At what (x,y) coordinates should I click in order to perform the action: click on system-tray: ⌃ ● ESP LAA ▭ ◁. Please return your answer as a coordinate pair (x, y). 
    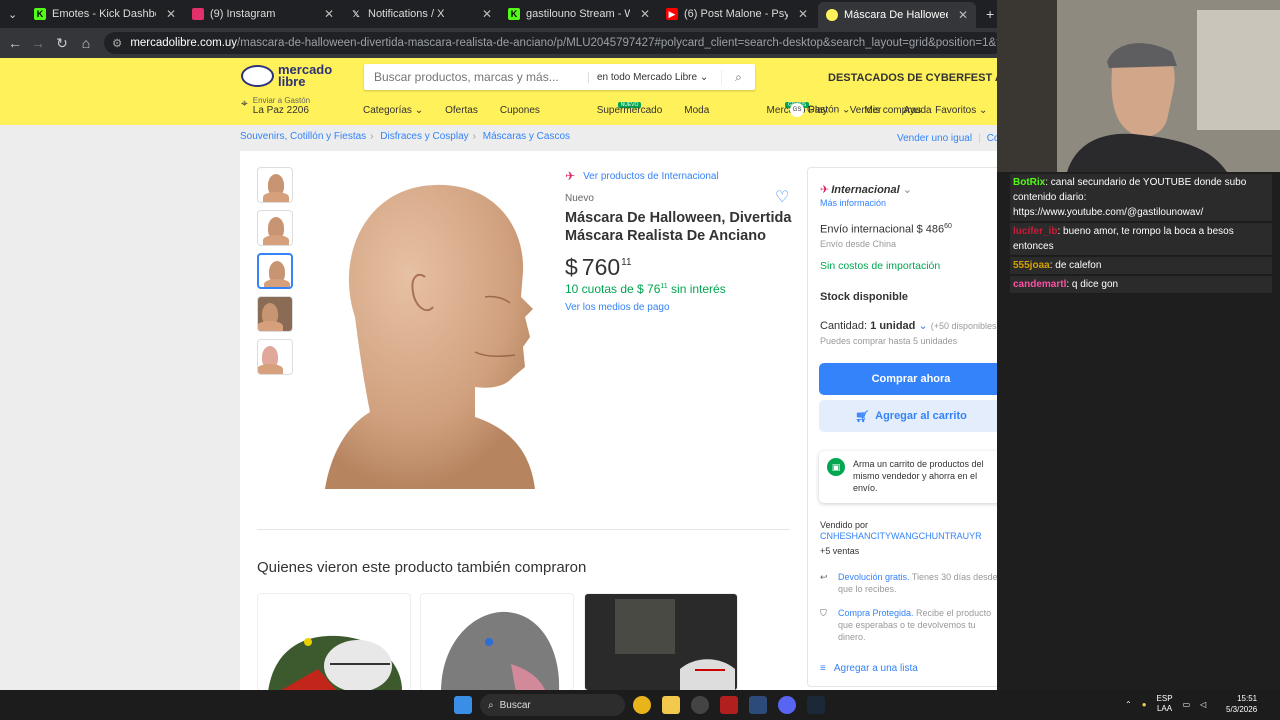
    Looking at the image, I should click on (1165, 704).